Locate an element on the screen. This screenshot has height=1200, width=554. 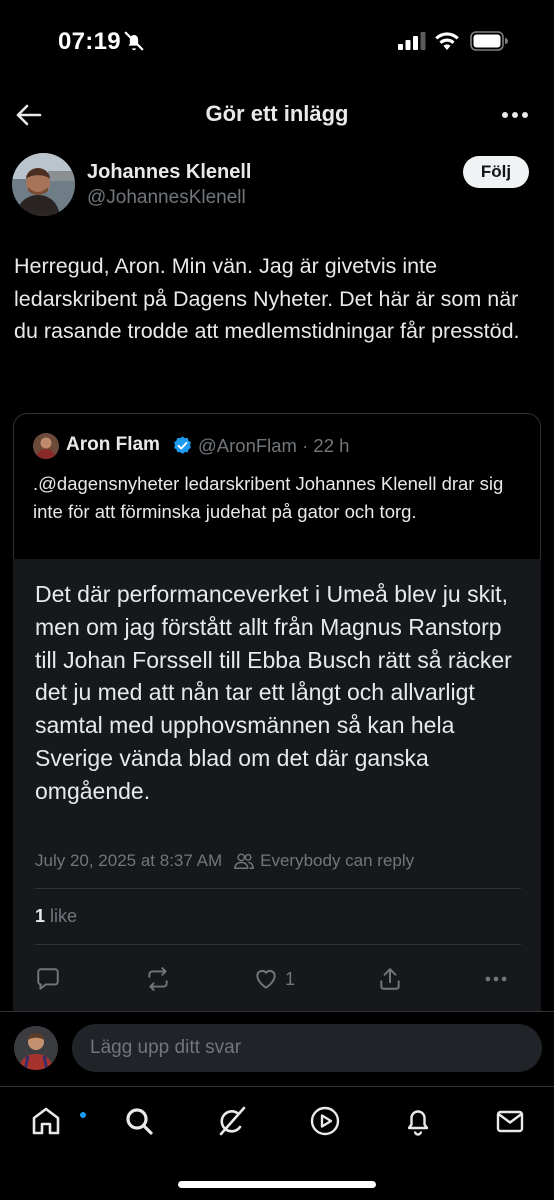
quote-author-name: Aron Flam is located at coordinates (113, 444).